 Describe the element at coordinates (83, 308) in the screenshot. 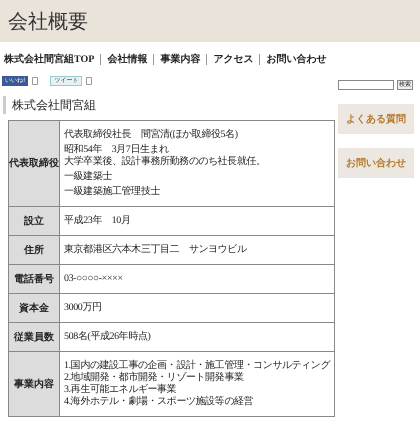

I see `row-value: 3000万円` at that location.